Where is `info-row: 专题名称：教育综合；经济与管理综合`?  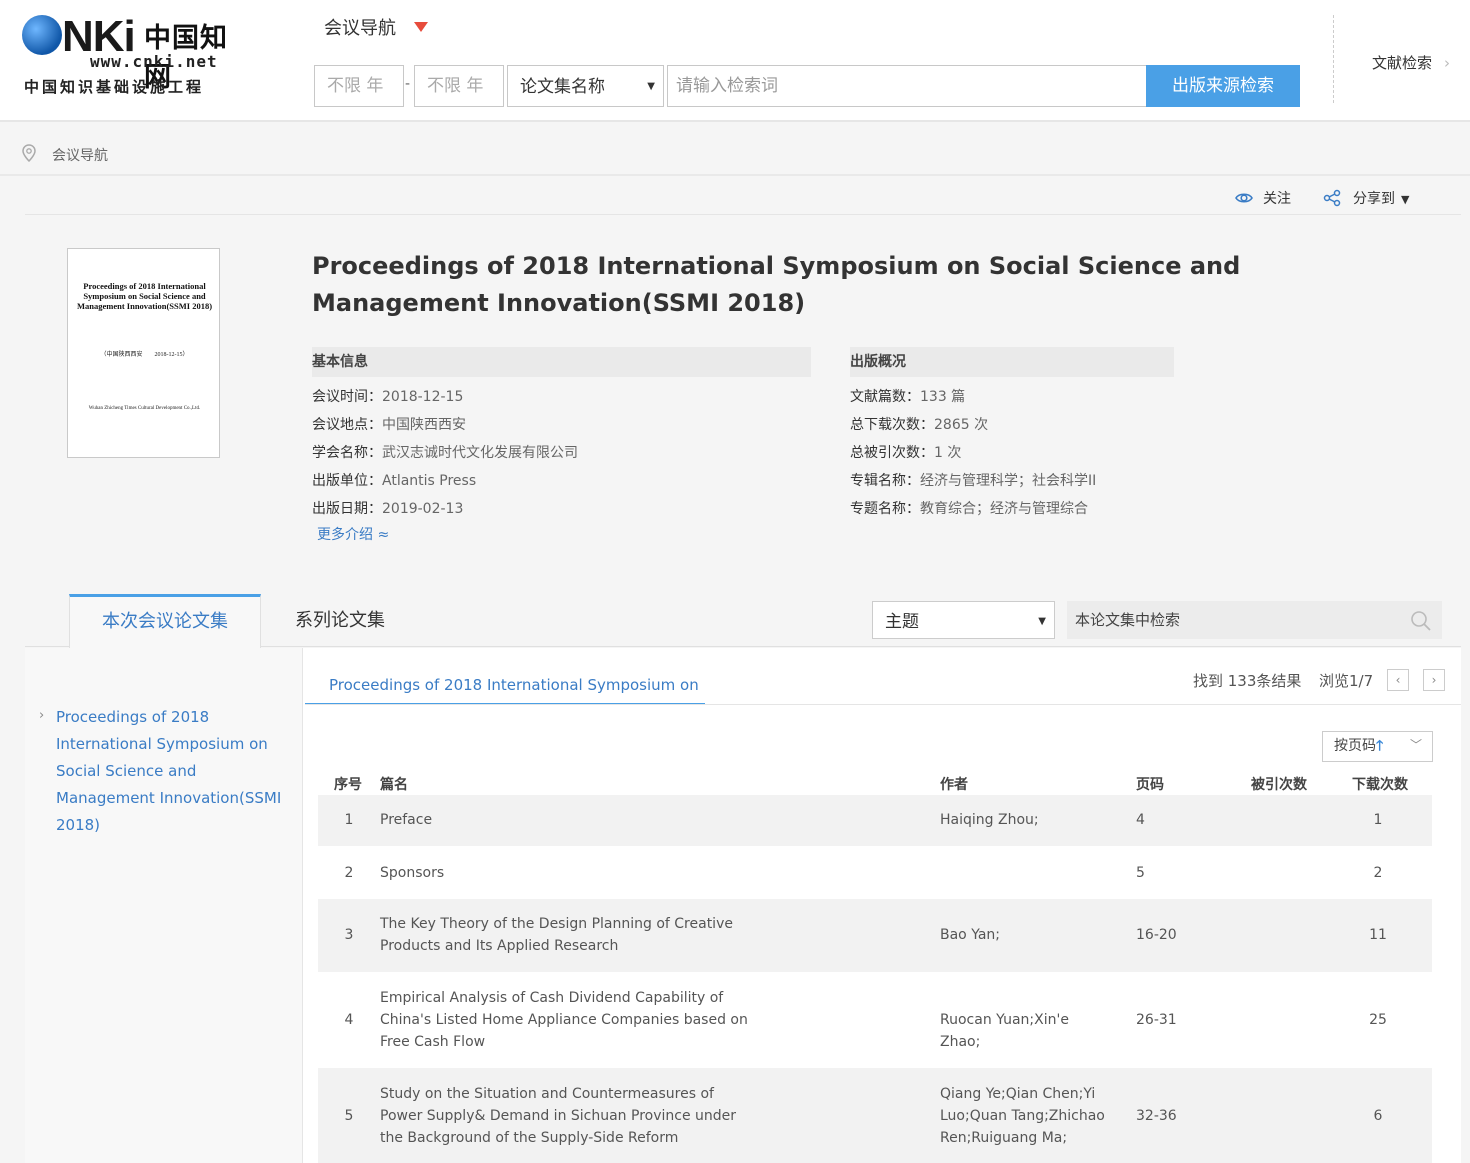 info-row: 专题名称：教育综合；经济与管理综合 is located at coordinates (1050, 509).